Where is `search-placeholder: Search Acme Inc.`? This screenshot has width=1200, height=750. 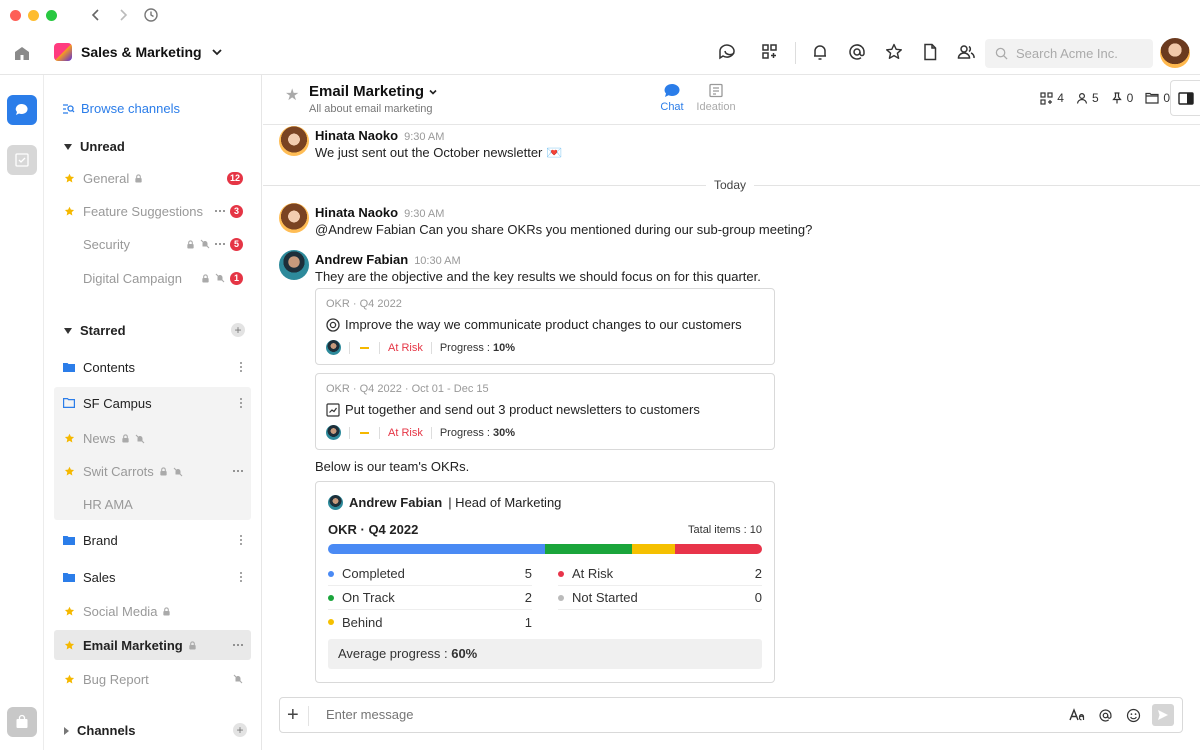
search-placeholder: Search Acme Inc. is located at coordinates (1067, 53).